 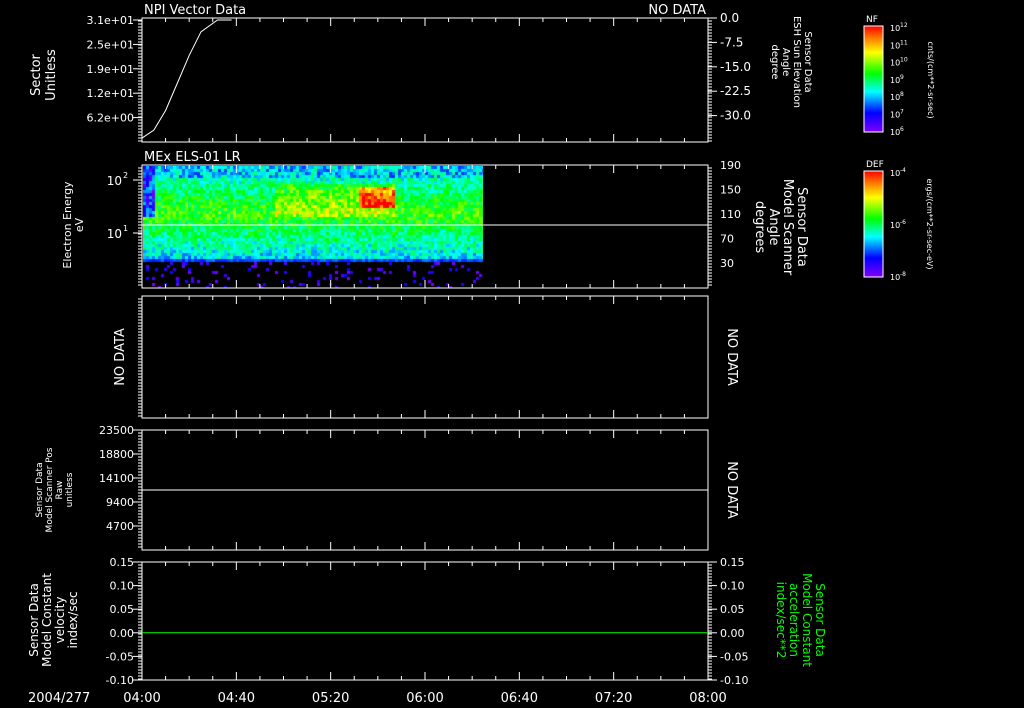 I want to click on colorbar-nf-tick-exp: 12, so click(x=904, y=25).